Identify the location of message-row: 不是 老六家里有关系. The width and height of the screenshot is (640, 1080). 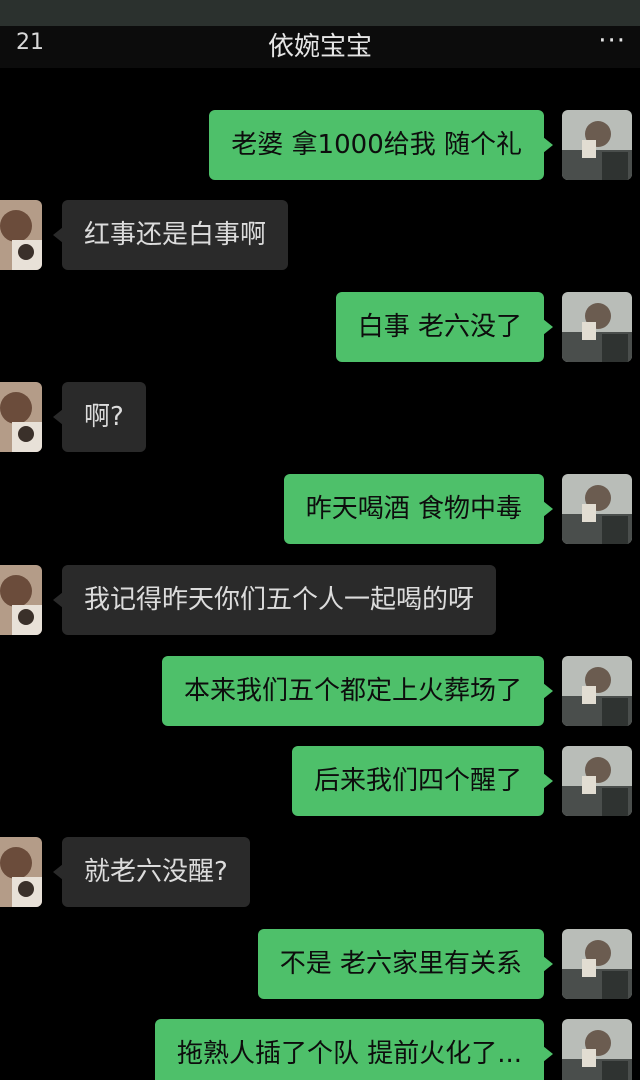
(320, 964).